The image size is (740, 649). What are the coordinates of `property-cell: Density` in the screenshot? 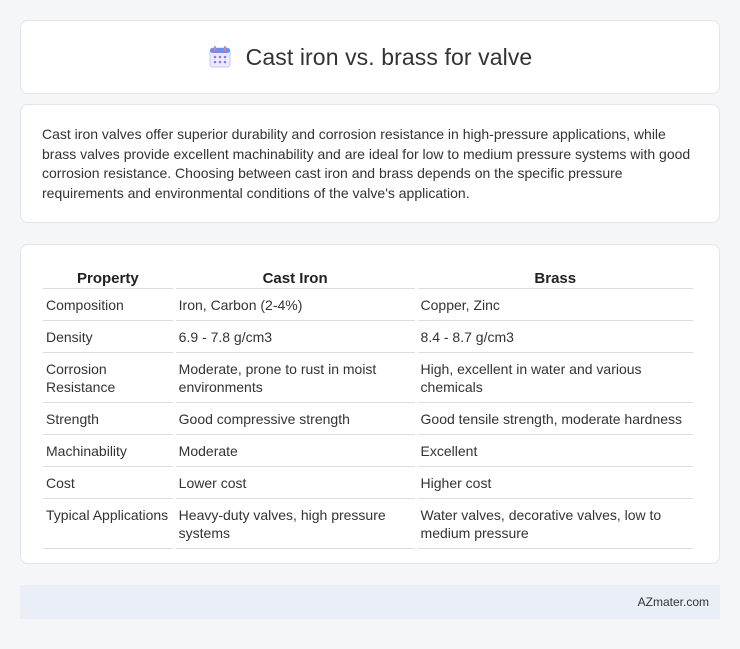 It's located at (108, 337).